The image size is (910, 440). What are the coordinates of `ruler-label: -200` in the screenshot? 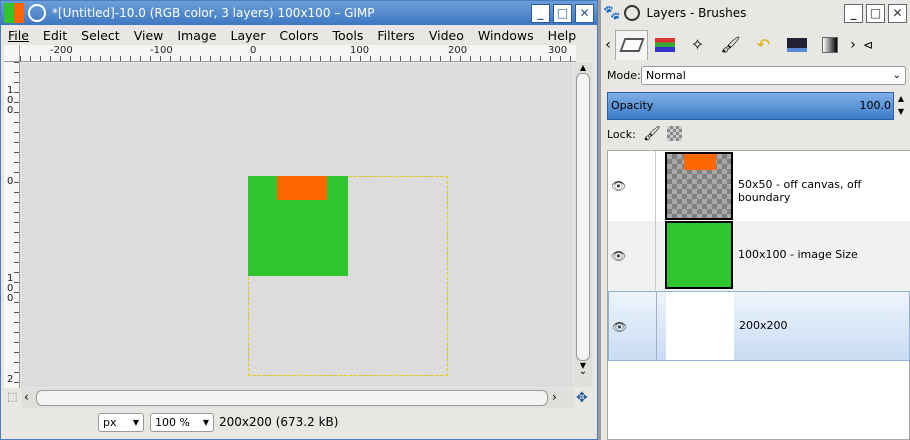 It's located at (61, 50).